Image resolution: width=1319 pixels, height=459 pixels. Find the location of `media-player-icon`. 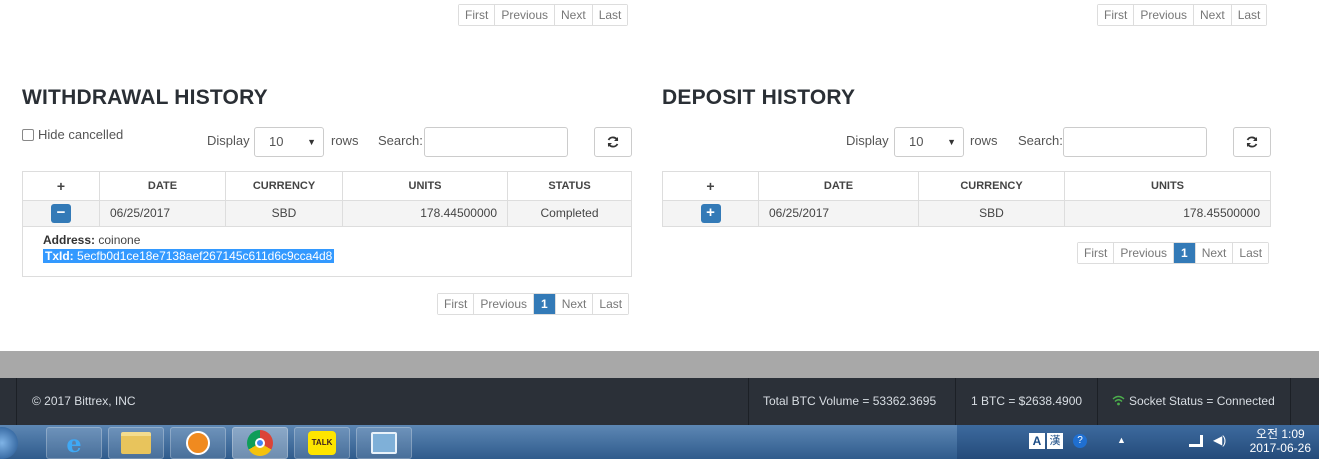

media-player-icon is located at coordinates (198, 443).